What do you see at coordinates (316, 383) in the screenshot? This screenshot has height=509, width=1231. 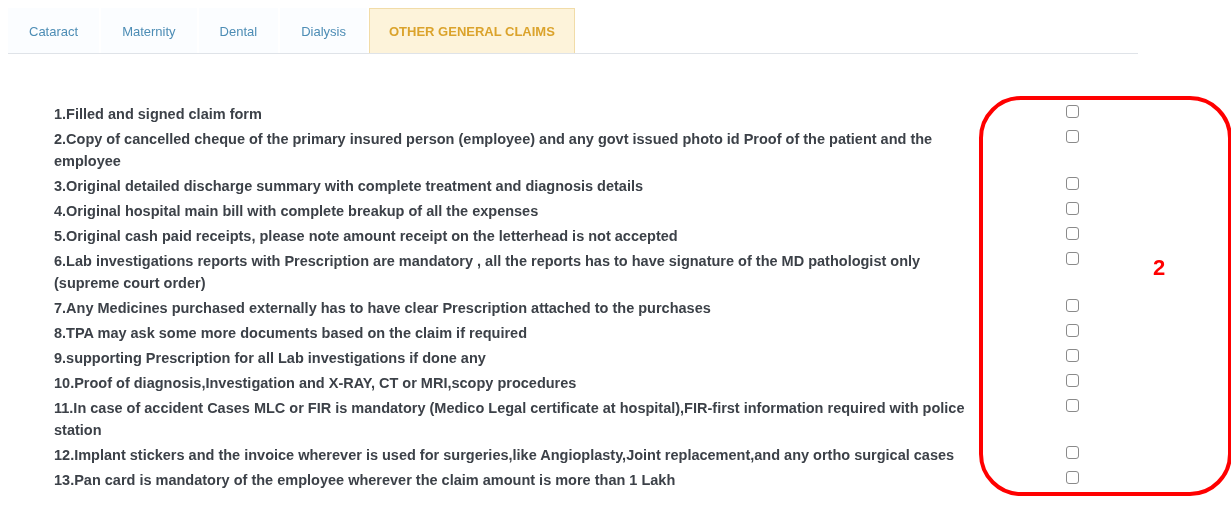 I see `document-requirement: 10.Proof of diagnosis,Investigation and X-RAY, CT or MRI,scopy procedures` at bounding box center [316, 383].